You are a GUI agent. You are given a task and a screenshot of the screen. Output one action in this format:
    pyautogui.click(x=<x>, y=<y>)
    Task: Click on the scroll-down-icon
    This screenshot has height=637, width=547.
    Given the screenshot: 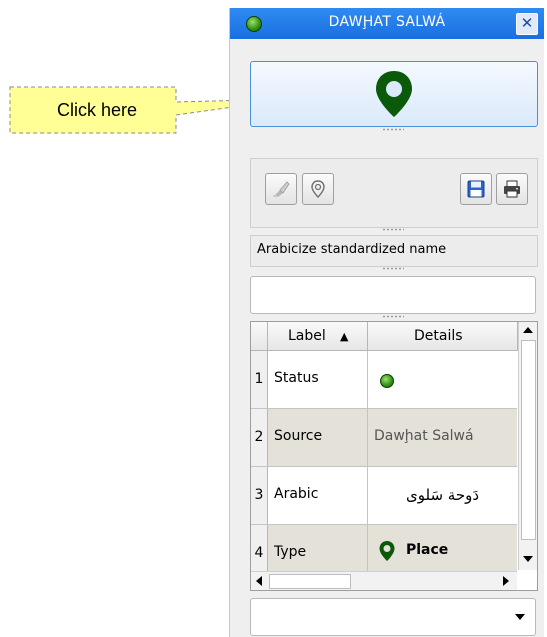 What is the action you would take?
    pyautogui.click(x=528, y=559)
    